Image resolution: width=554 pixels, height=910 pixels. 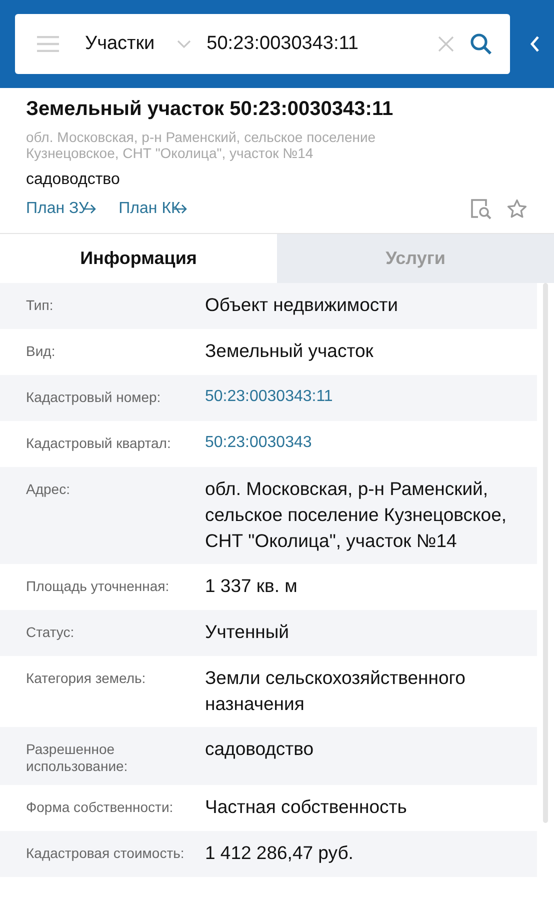 I want to click on field-label: Форма собственности:, so click(x=100, y=807).